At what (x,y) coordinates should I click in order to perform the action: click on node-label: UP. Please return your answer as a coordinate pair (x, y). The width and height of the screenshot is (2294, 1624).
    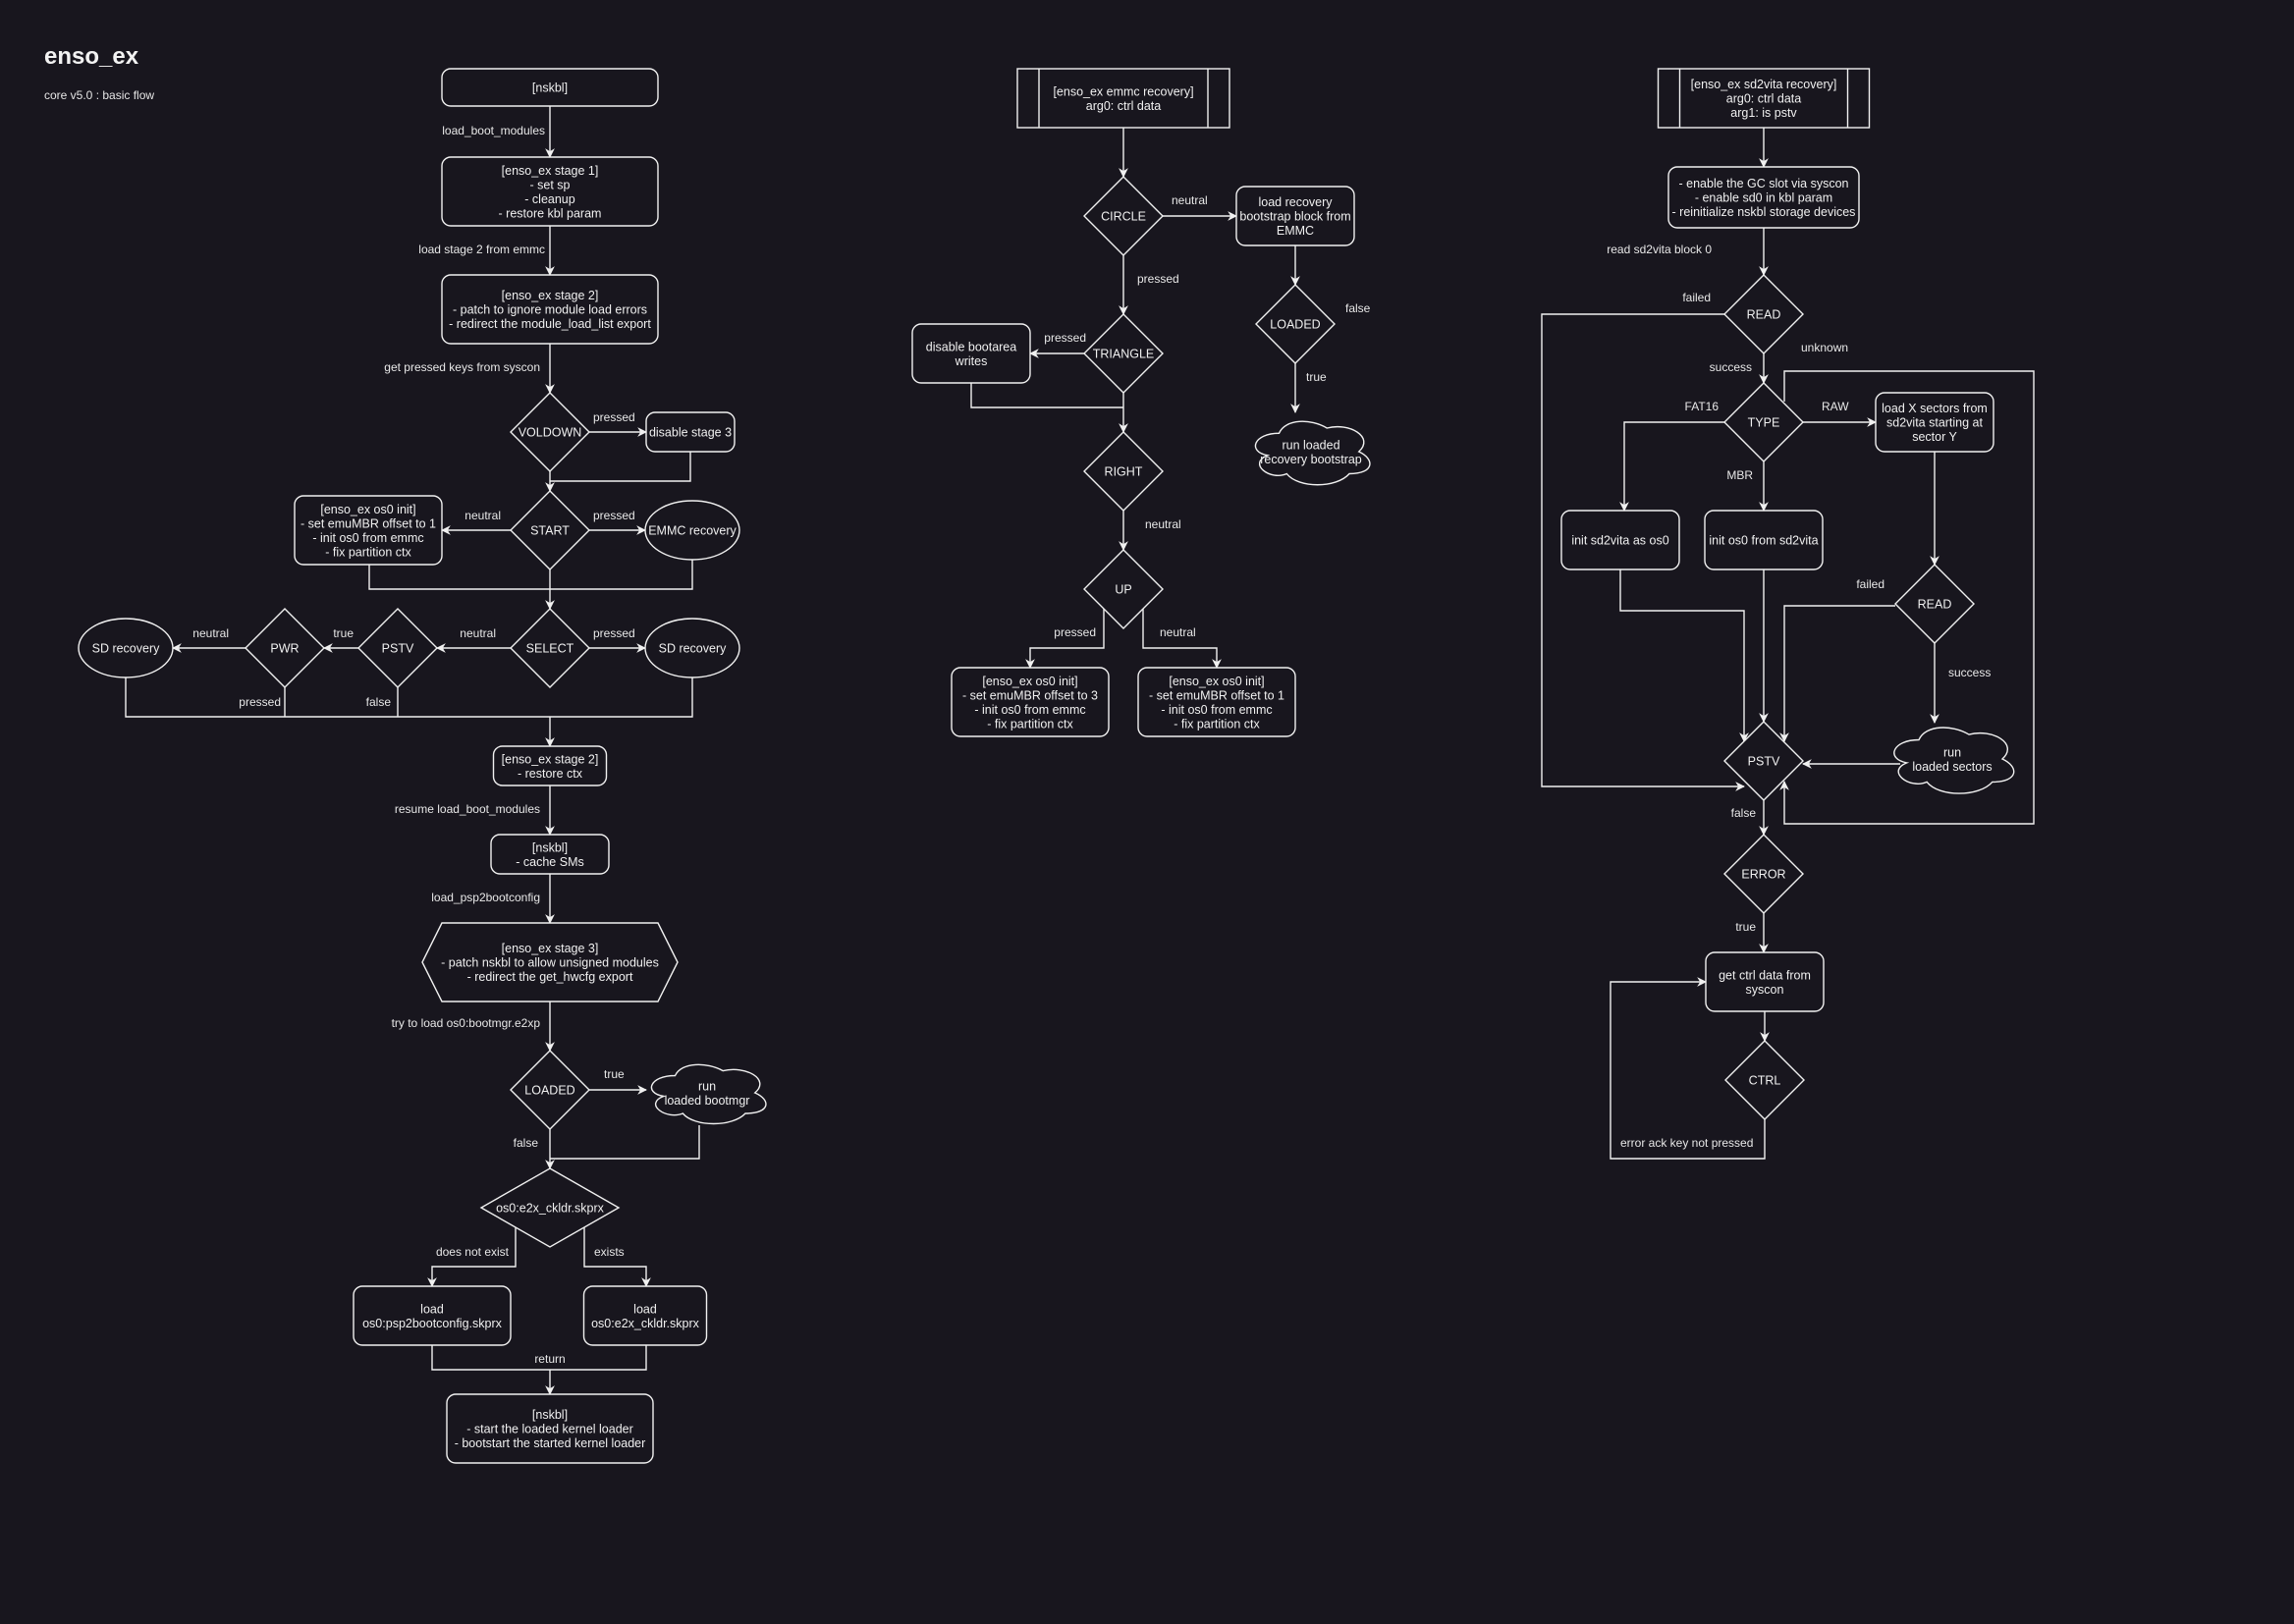
    Looking at the image, I should click on (1123, 590).